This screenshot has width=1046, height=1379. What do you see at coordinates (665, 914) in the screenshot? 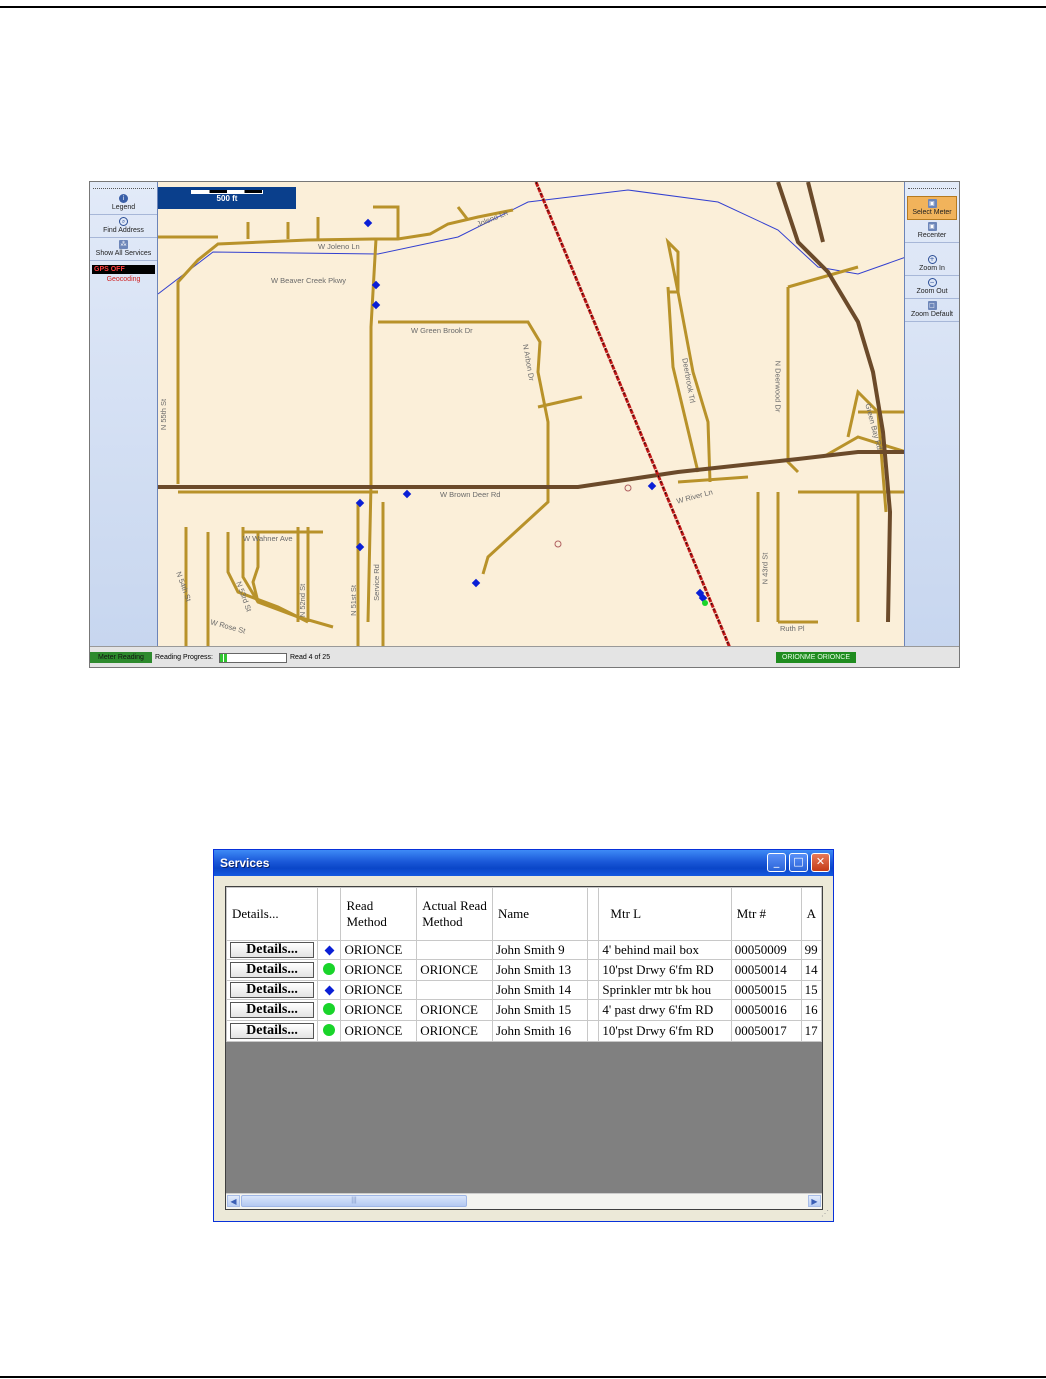
I see `column-header-mtr-l: Mtr L` at bounding box center [665, 914].